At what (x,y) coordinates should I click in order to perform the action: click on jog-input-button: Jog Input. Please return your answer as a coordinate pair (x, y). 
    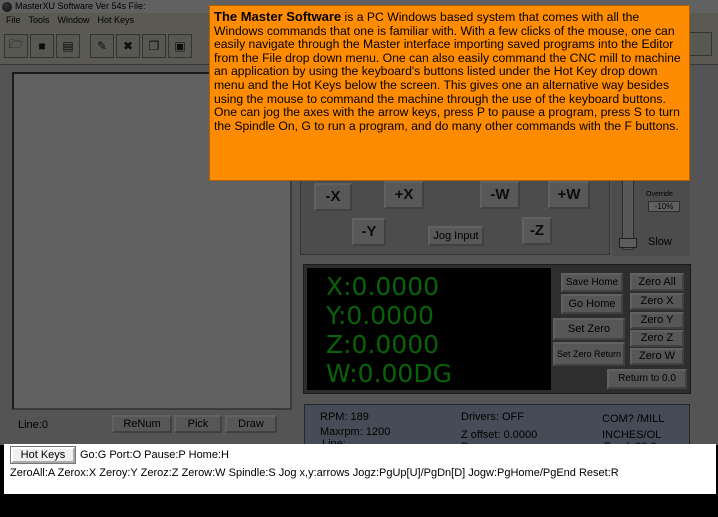
    Looking at the image, I should click on (456, 236).